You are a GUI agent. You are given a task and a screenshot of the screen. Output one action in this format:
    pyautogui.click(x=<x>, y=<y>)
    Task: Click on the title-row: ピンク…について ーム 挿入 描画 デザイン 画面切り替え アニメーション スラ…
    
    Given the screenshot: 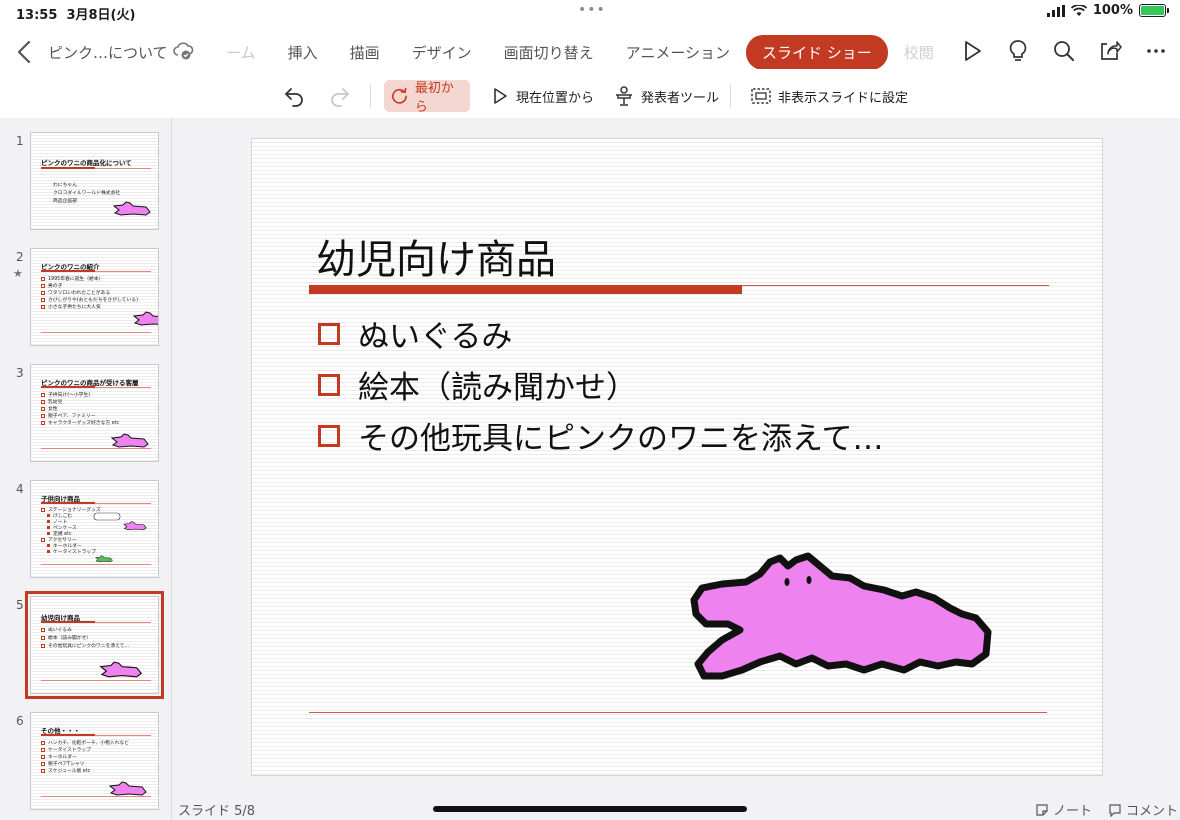 What is the action you would take?
    pyautogui.click(x=590, y=52)
    